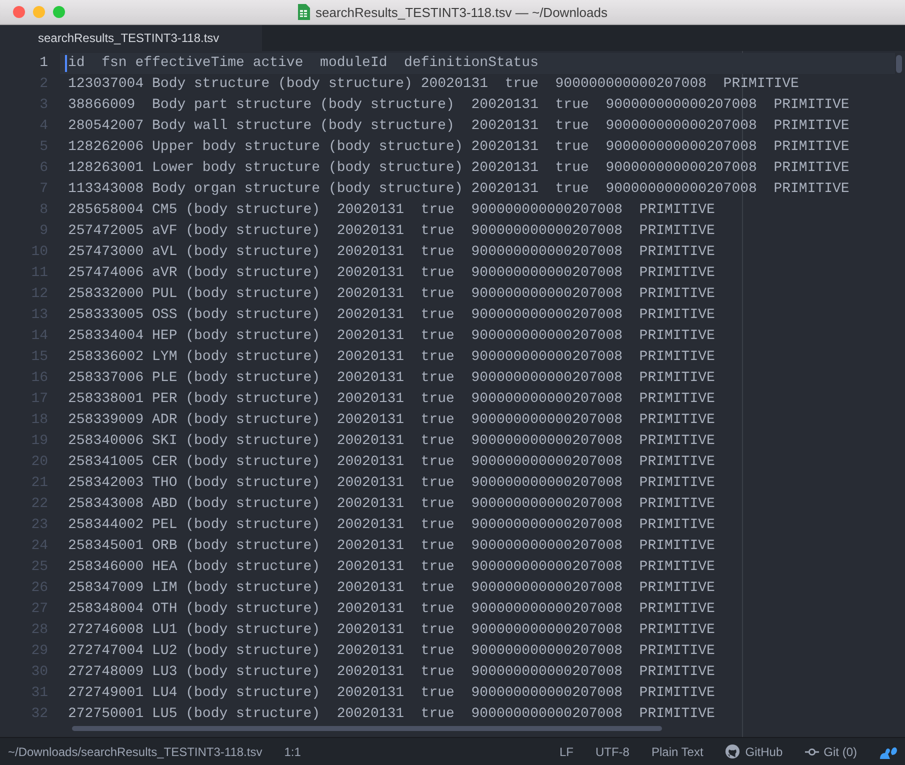 The height and width of the screenshot is (765, 905). What do you see at coordinates (391, 504) in the screenshot?
I see `code-line: 258343008 ABD (body structure) 20020131 true 900000000000207008 PRIMITIVE` at bounding box center [391, 504].